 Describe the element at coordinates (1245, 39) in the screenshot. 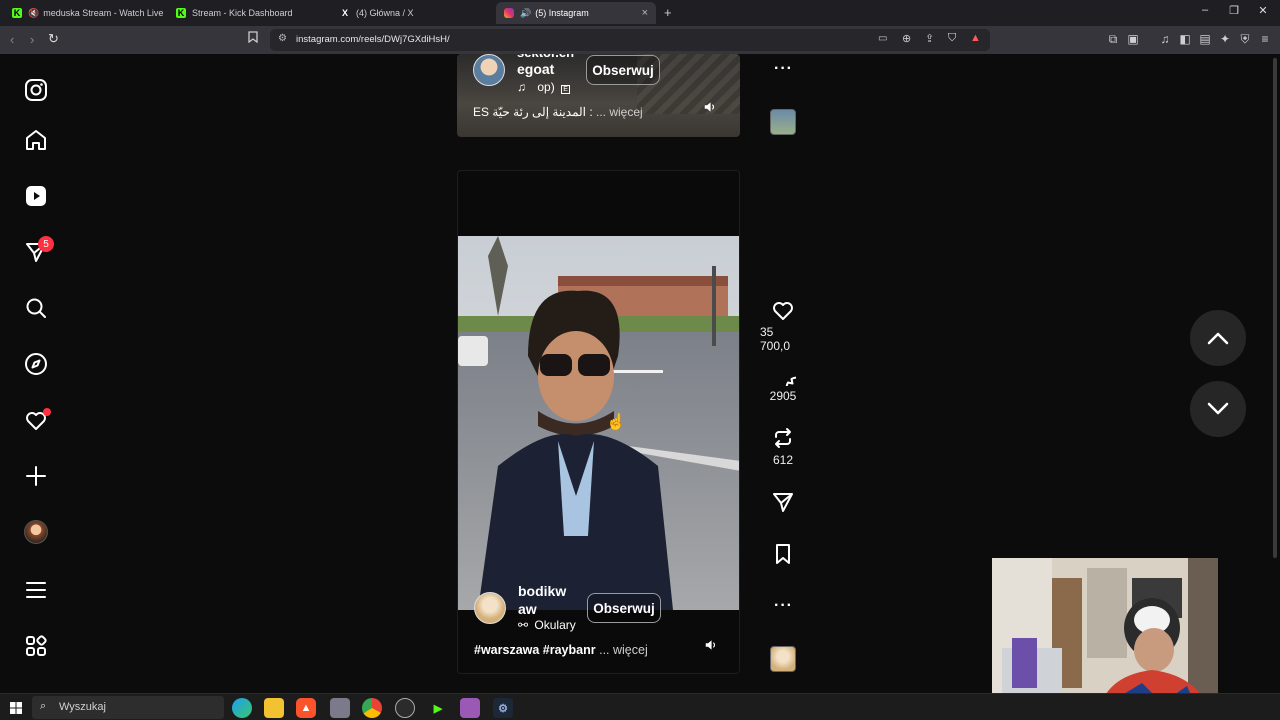

I see `vpn-icon: ⛨` at that location.